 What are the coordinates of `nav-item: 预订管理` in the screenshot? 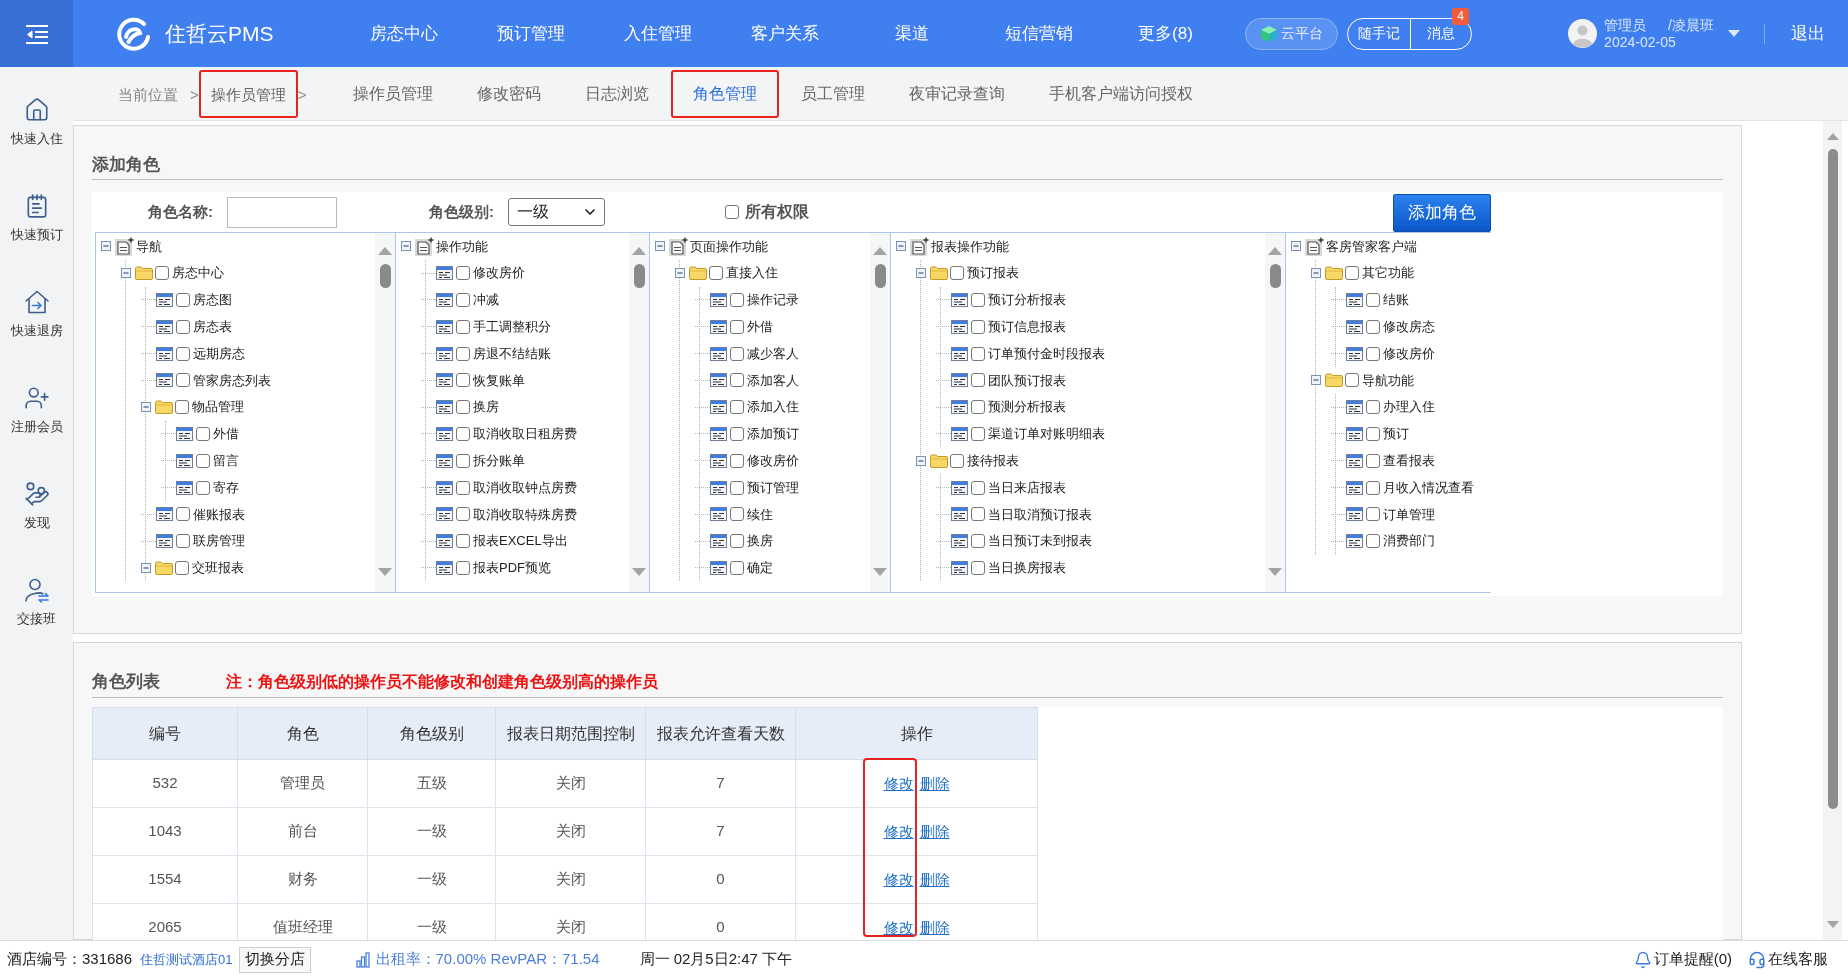 It's located at (530, 33).